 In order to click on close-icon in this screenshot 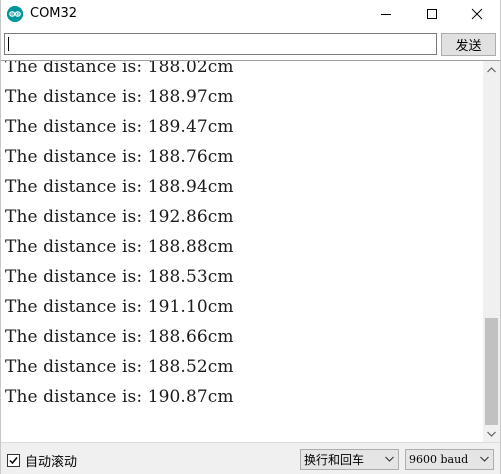, I will do `click(477, 14)`.